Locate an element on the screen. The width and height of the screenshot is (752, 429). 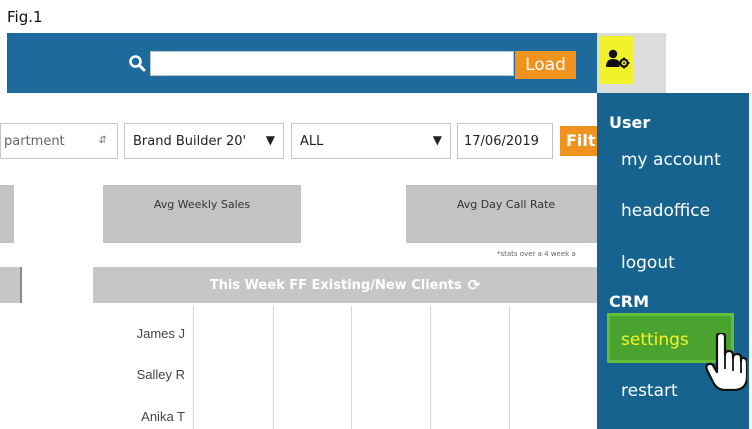
table-row-name: James J is located at coordinates (160, 333).